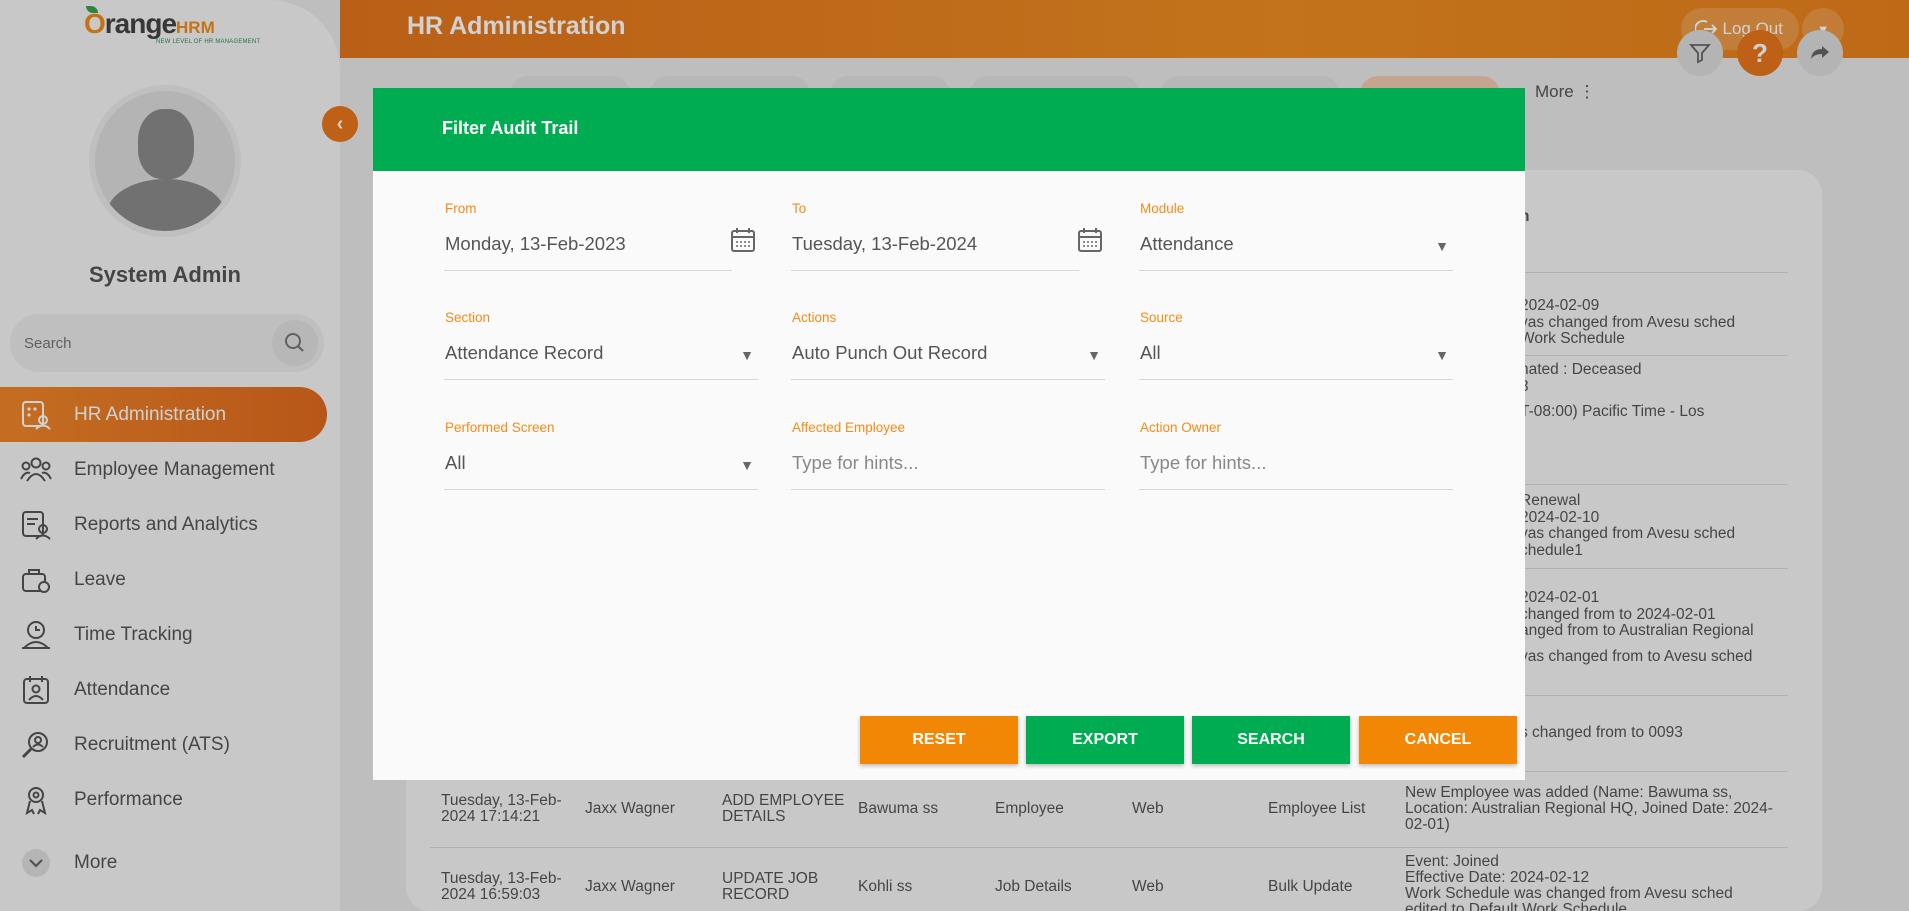 The height and width of the screenshot is (911, 1909). What do you see at coordinates (601, 455) in the screenshot?
I see `performed-screen-select: Performed Screen All ▼` at bounding box center [601, 455].